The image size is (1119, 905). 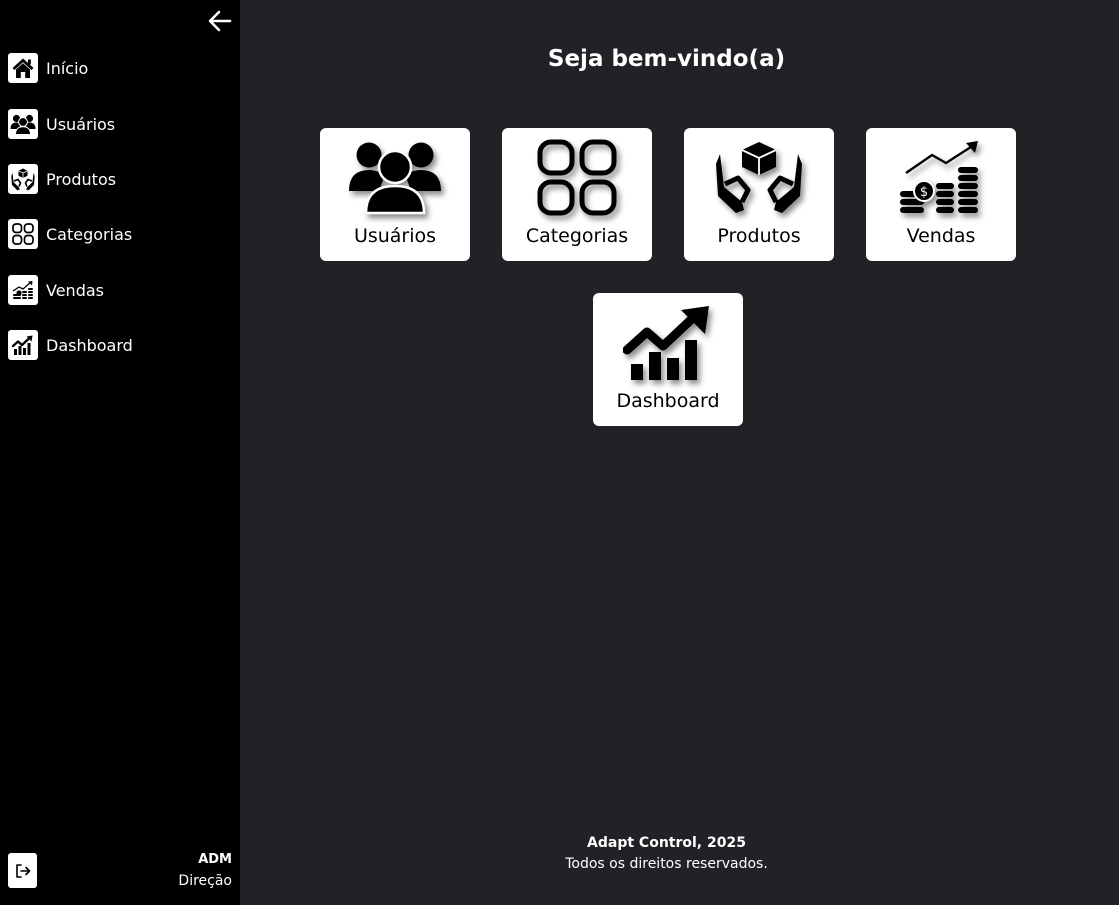 What do you see at coordinates (89, 234) in the screenshot?
I see `sidebar-item-label: Categorias` at bounding box center [89, 234].